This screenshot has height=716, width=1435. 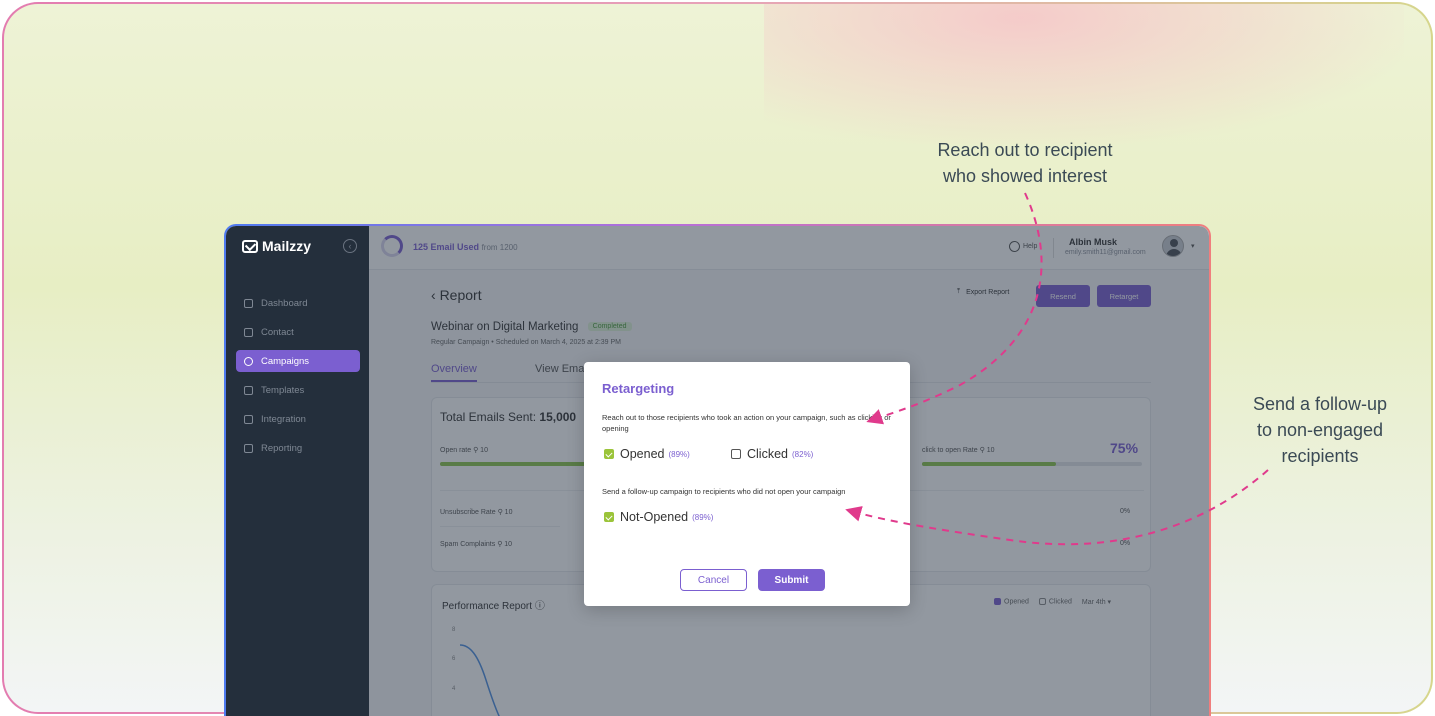 I want to click on option-not-opened: Not-Opened (89%), so click(x=658, y=517).